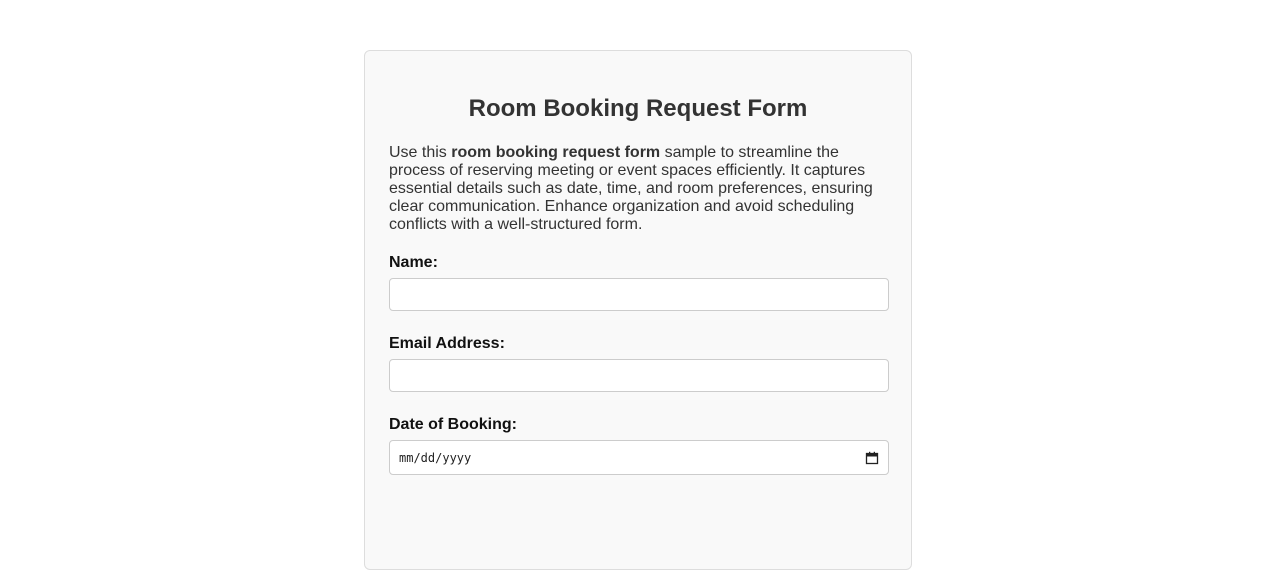 Image resolution: width=1278 pixels, height=570 pixels. What do you see at coordinates (413, 262) in the screenshot?
I see `name-label: Name:` at bounding box center [413, 262].